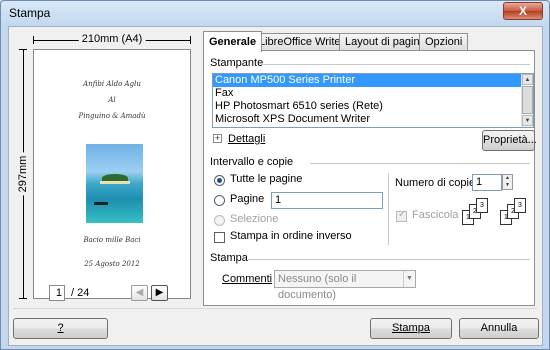 The width and height of the screenshot is (550, 350). I want to click on comments-value: Nessuno (solo il documento), so click(317, 287).